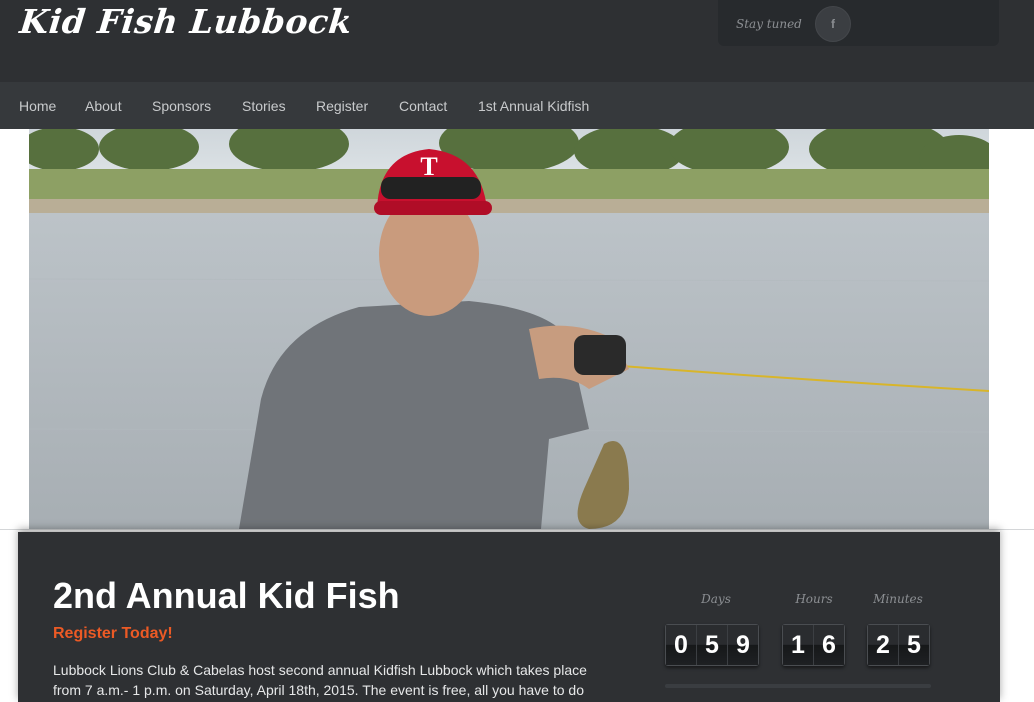 The width and height of the screenshot is (1034, 702). What do you see at coordinates (517, 529) in the screenshot?
I see `divider` at bounding box center [517, 529].